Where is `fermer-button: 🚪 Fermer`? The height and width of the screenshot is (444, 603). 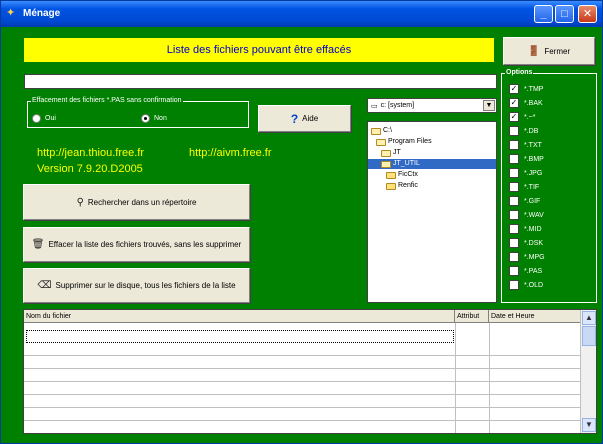
fermer-button: 🚪 Fermer is located at coordinates (549, 51).